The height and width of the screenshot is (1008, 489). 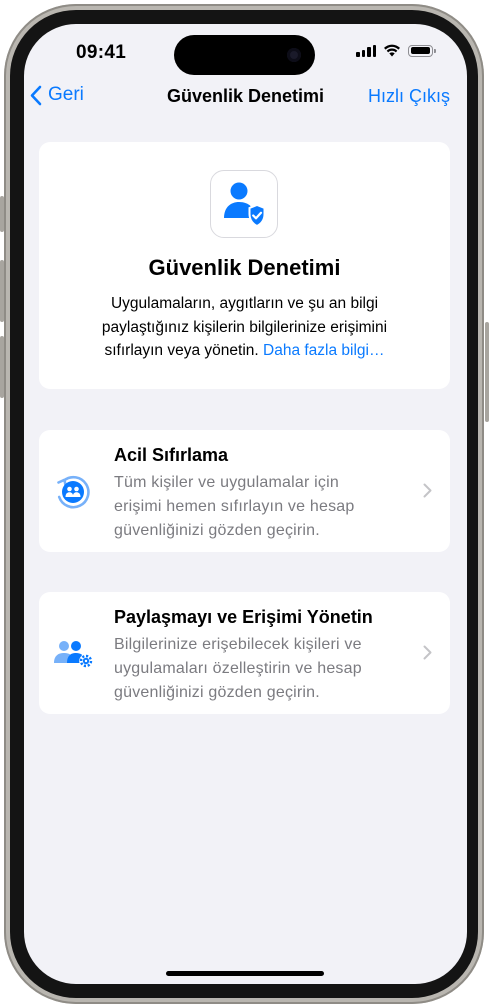 I want to click on action-button, so click(x=2, y=214).